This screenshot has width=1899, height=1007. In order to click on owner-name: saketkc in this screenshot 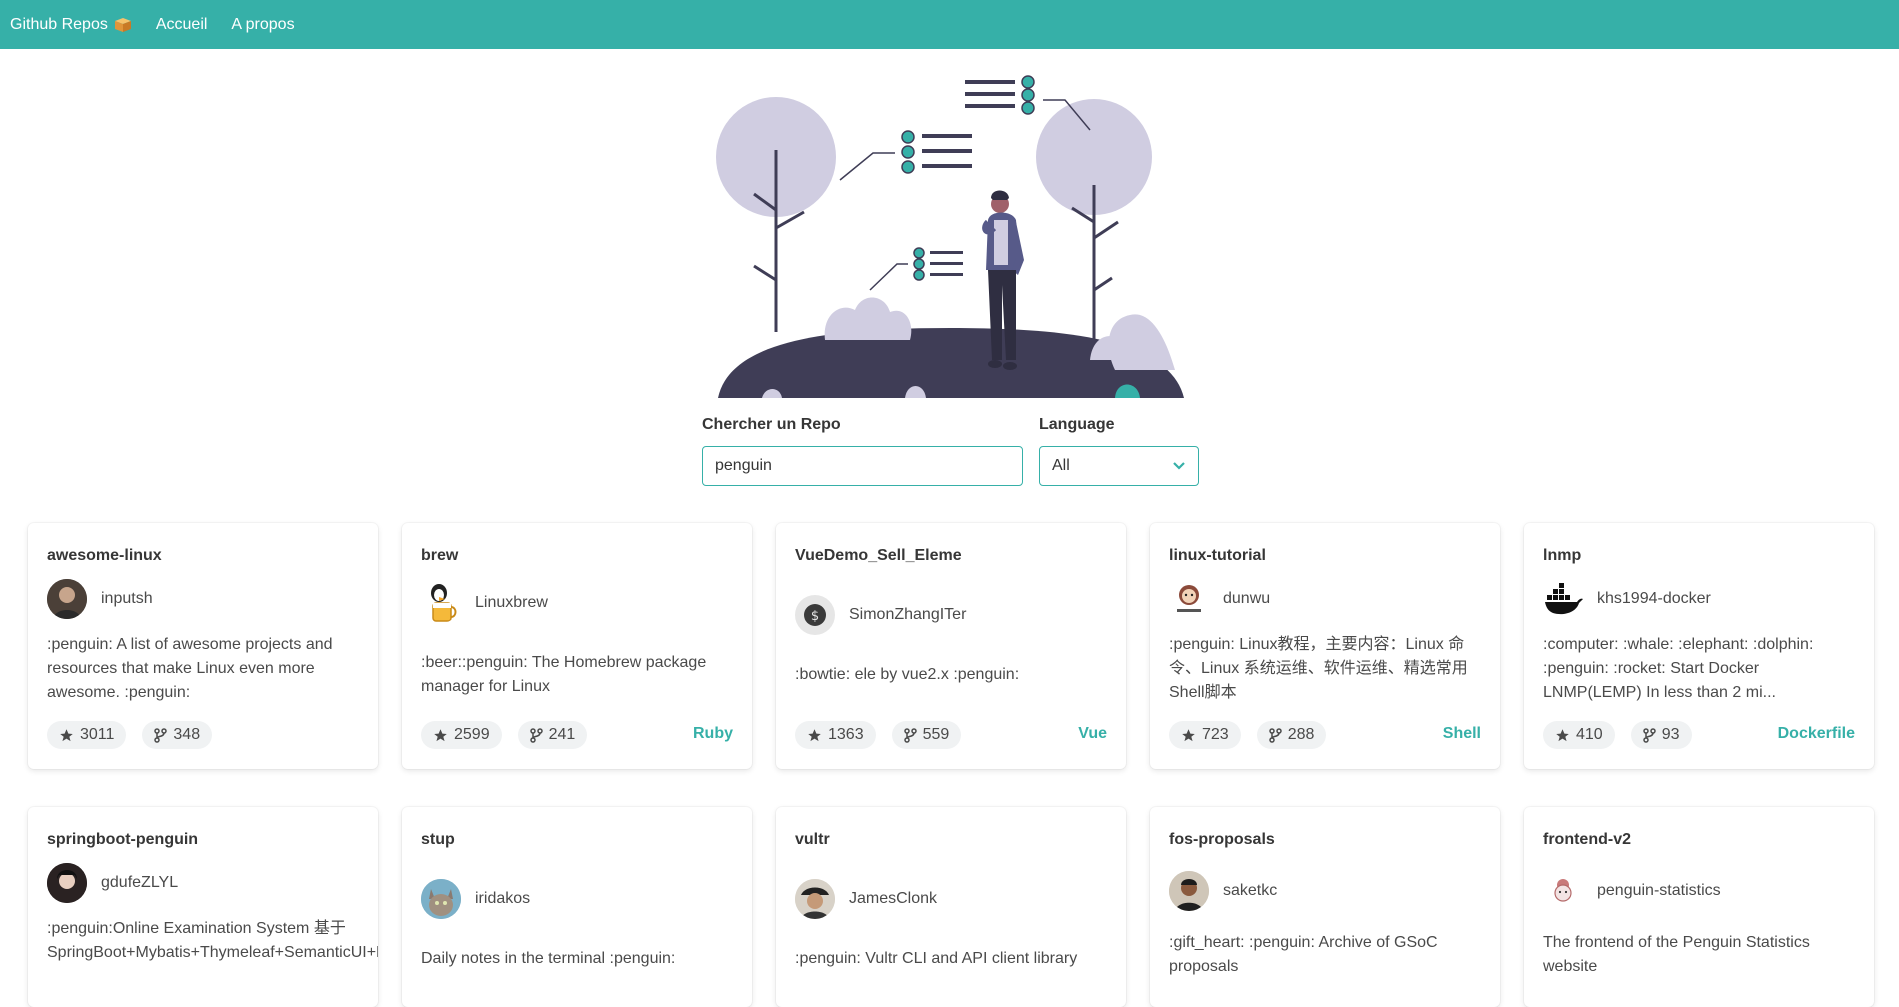, I will do `click(1250, 891)`.